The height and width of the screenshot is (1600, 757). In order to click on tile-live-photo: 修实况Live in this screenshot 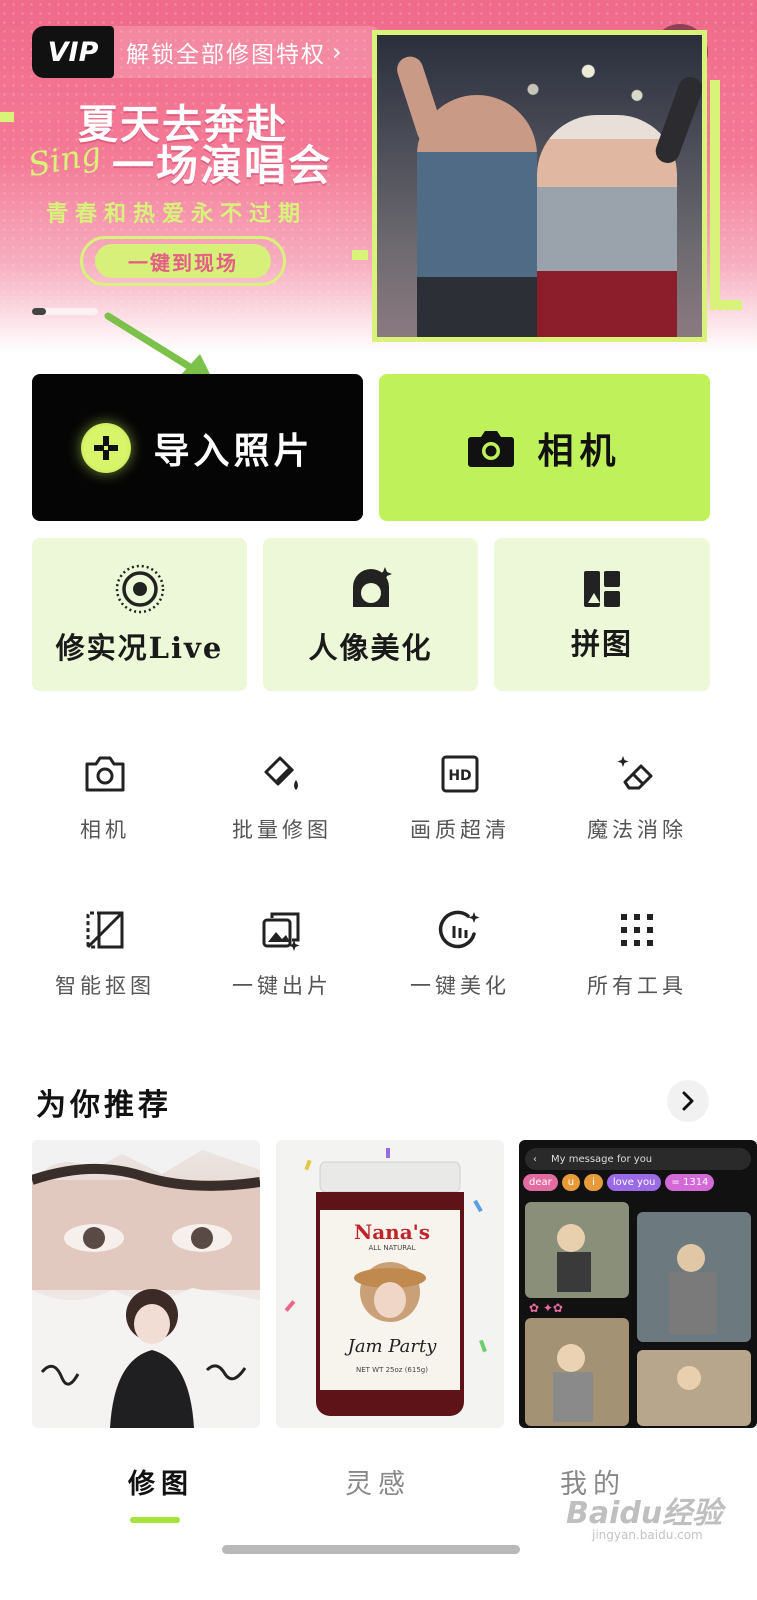, I will do `click(139, 614)`.